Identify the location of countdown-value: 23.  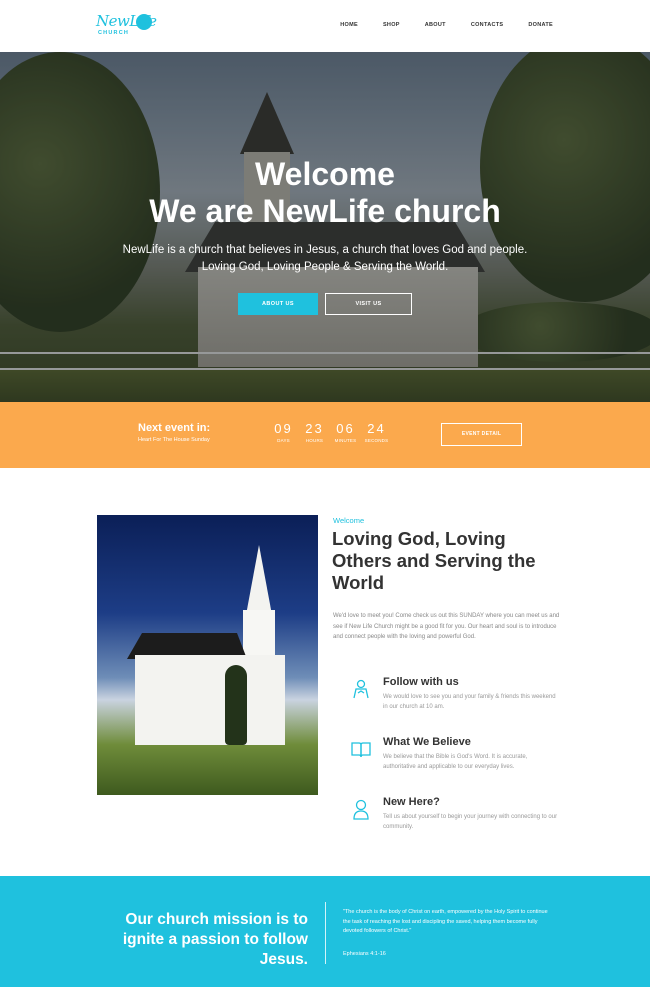
(314, 428).